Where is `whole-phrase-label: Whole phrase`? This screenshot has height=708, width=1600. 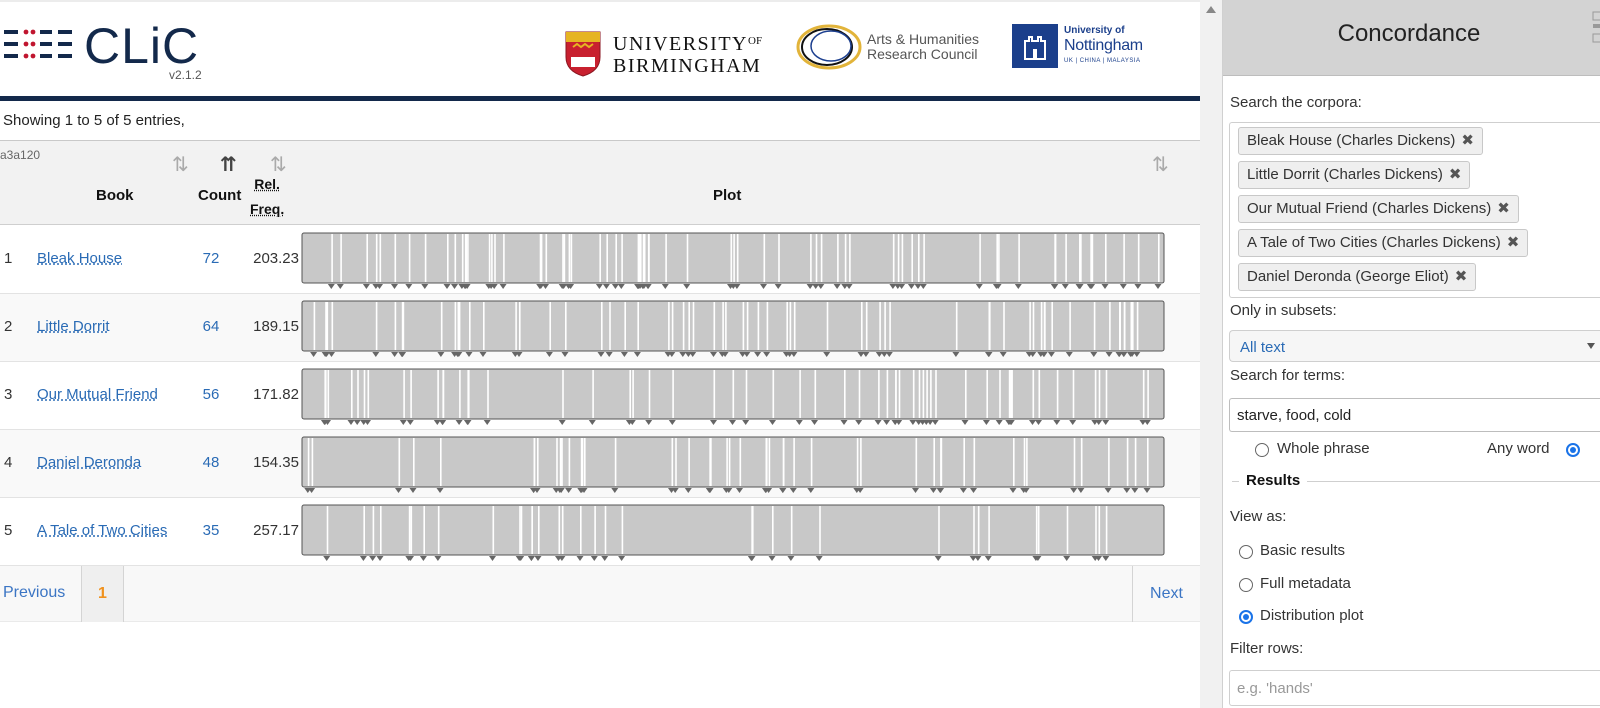
whole-phrase-label: Whole phrase is located at coordinates (1323, 448).